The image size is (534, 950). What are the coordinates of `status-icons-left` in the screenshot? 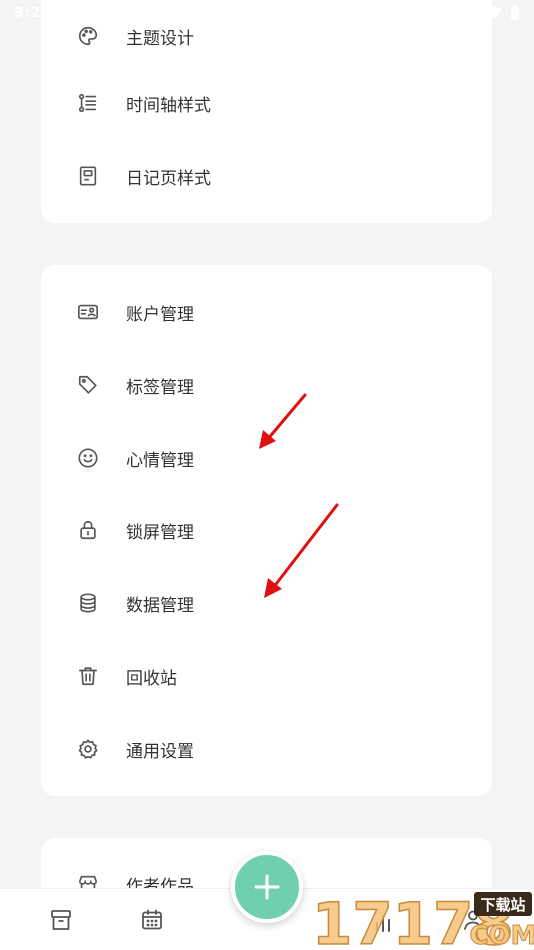 It's located at (85, 13).